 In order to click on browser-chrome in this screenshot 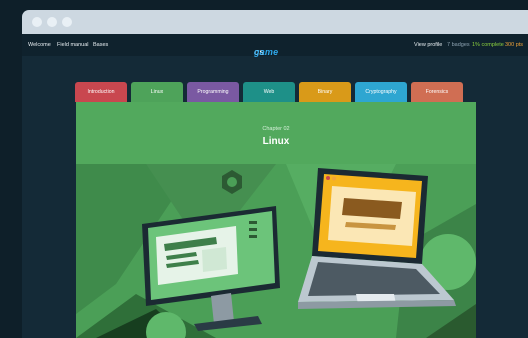, I will do `click(275, 22)`.